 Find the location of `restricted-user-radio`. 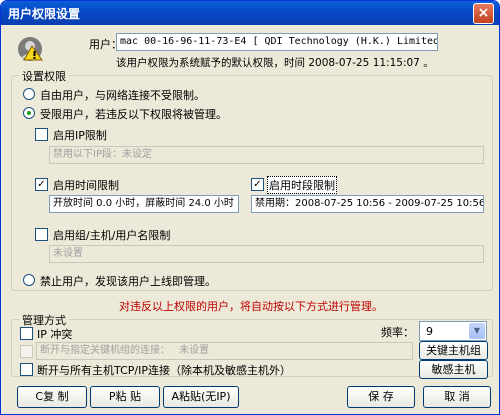

restricted-user-radio is located at coordinates (29, 113).